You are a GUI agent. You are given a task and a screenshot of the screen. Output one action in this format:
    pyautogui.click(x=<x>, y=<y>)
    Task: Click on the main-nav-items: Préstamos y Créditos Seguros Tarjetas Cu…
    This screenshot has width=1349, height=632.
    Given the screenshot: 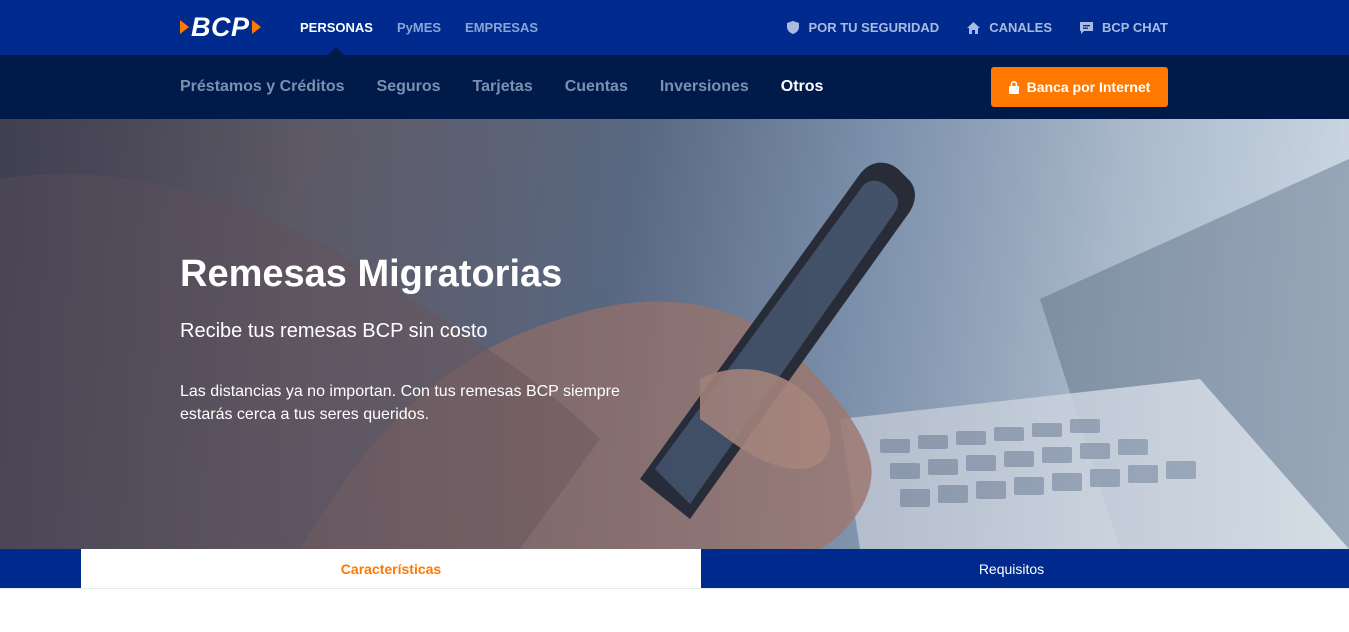 What is the action you would take?
    pyautogui.click(x=517, y=87)
    